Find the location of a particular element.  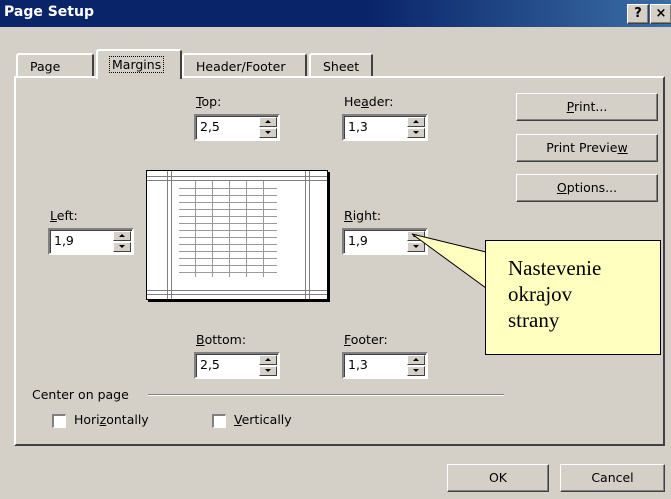

tab-margins: Margins is located at coordinates (139, 64).